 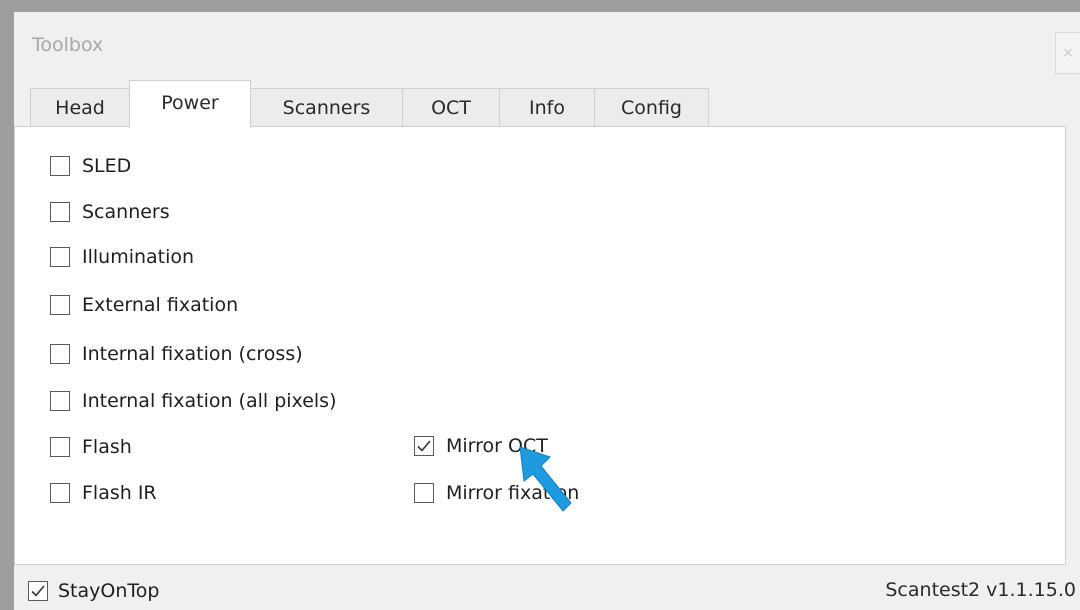 I want to click on internal-fixation-cross-label: Internal fixation (cross), so click(x=192, y=354).